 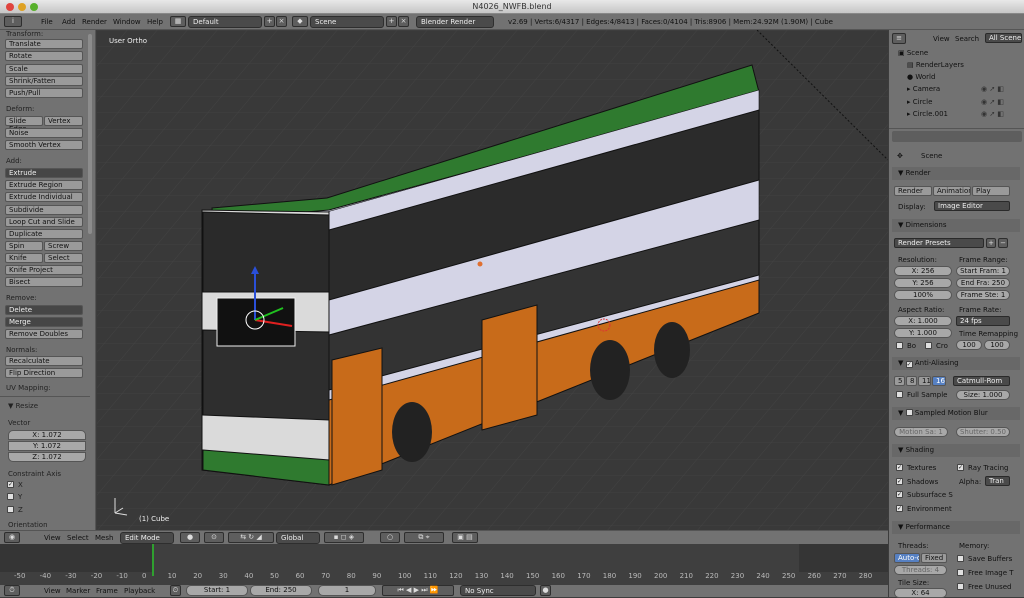 I want to click on save-buffers-checkbox, so click(x=960, y=558).